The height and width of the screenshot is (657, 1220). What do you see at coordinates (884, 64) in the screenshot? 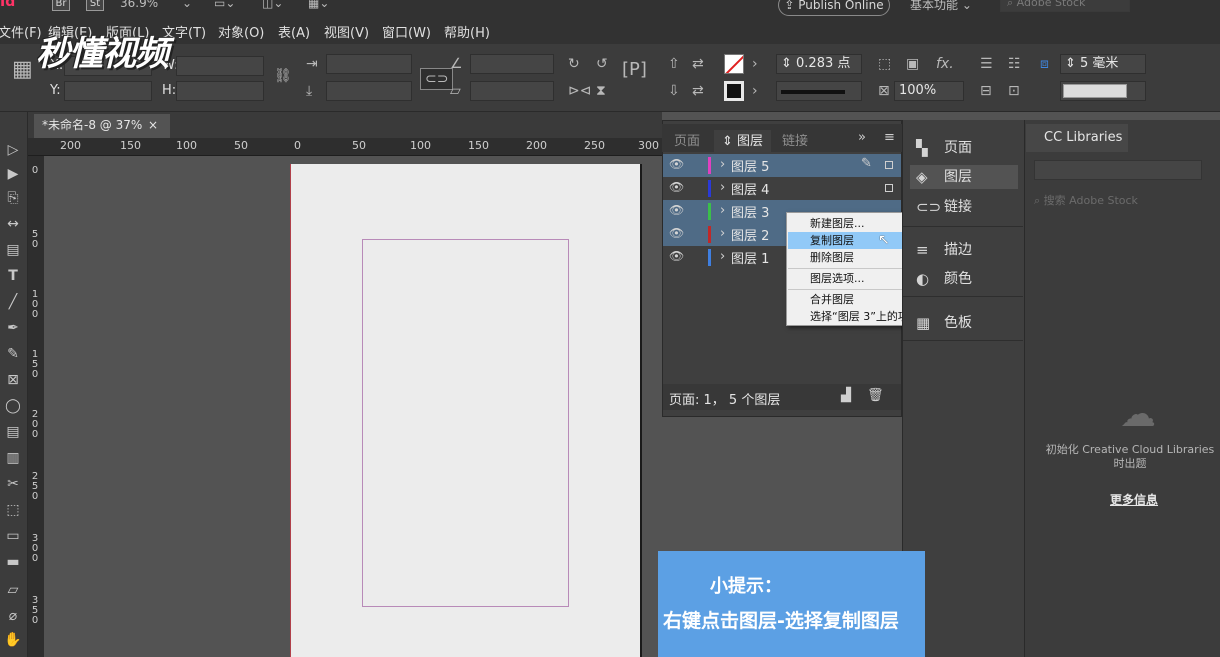
I see `frame-fit-icon: ⬚` at bounding box center [884, 64].